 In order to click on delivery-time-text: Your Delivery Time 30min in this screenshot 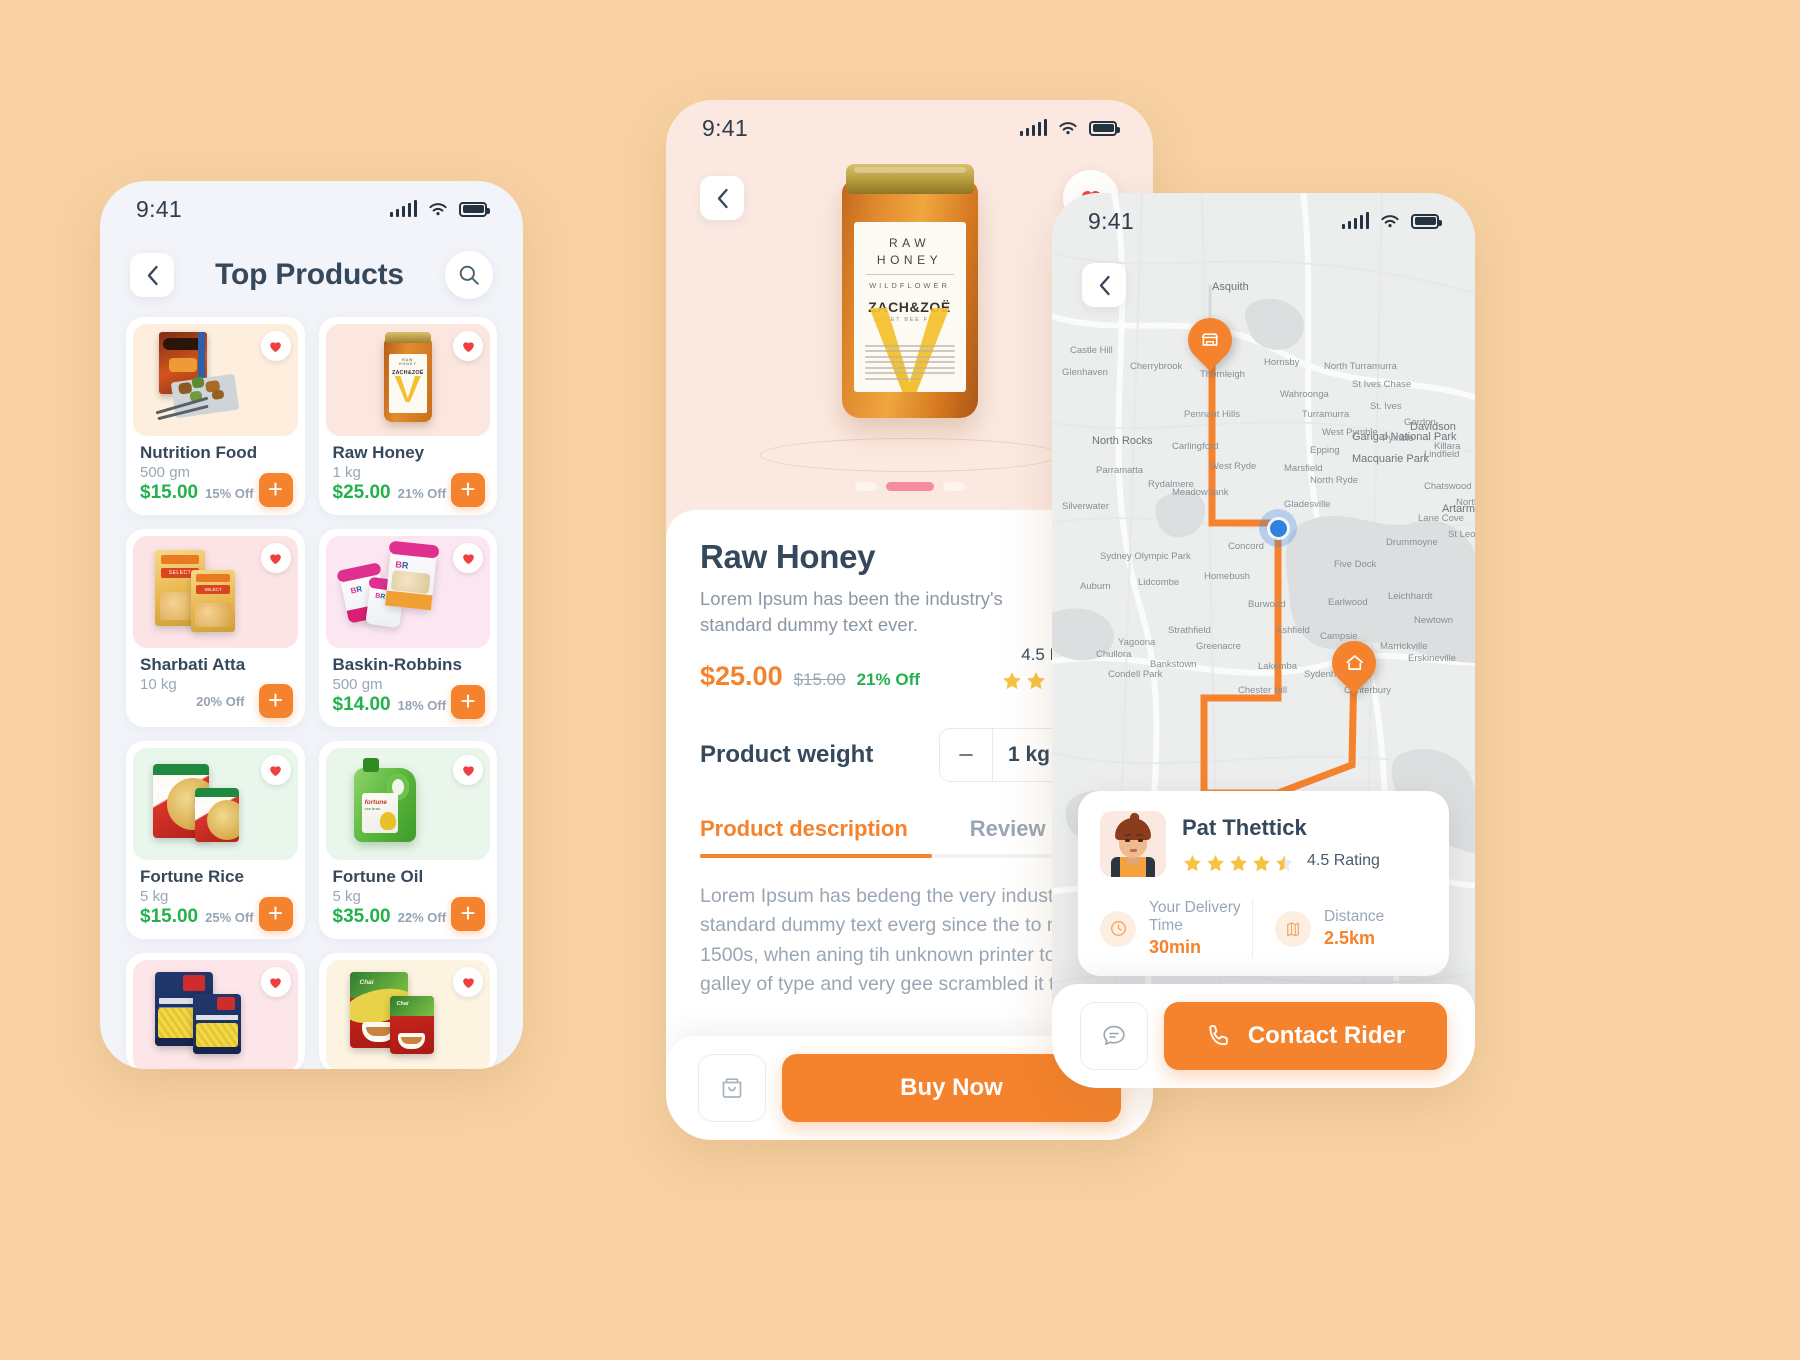, I will do `click(1200, 928)`.